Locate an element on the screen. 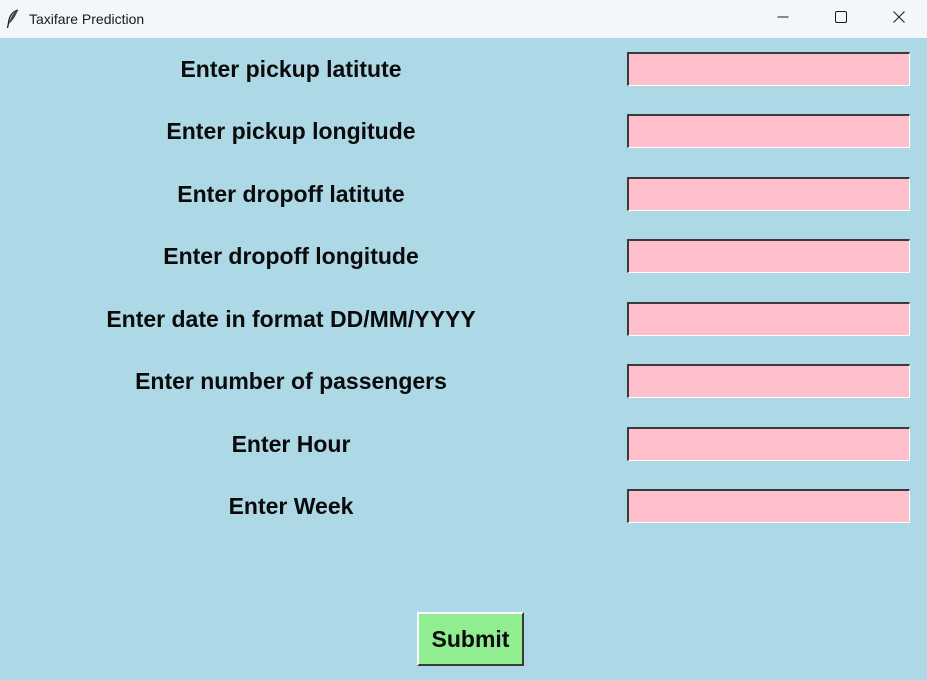 This screenshot has width=927, height=680. close-button is located at coordinates (898, 19).